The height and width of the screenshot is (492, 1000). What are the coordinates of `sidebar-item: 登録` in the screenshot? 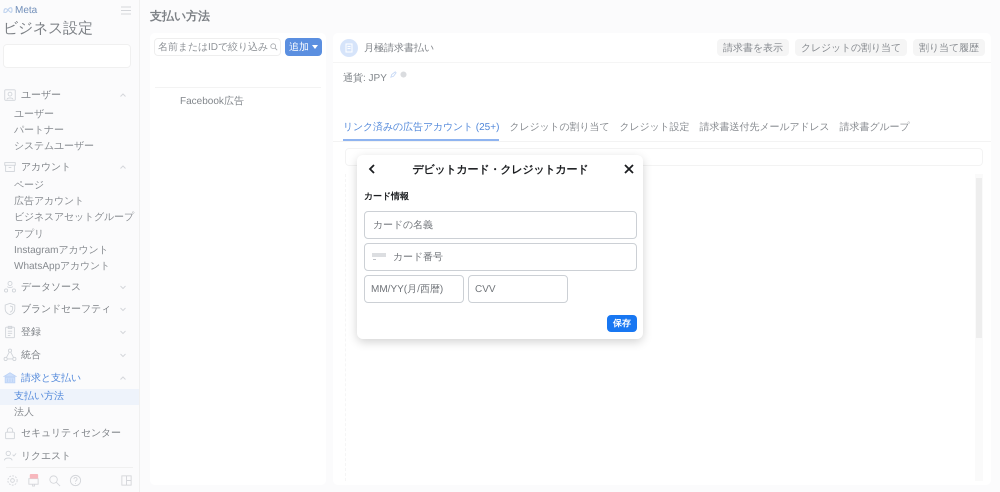 It's located at (69, 332).